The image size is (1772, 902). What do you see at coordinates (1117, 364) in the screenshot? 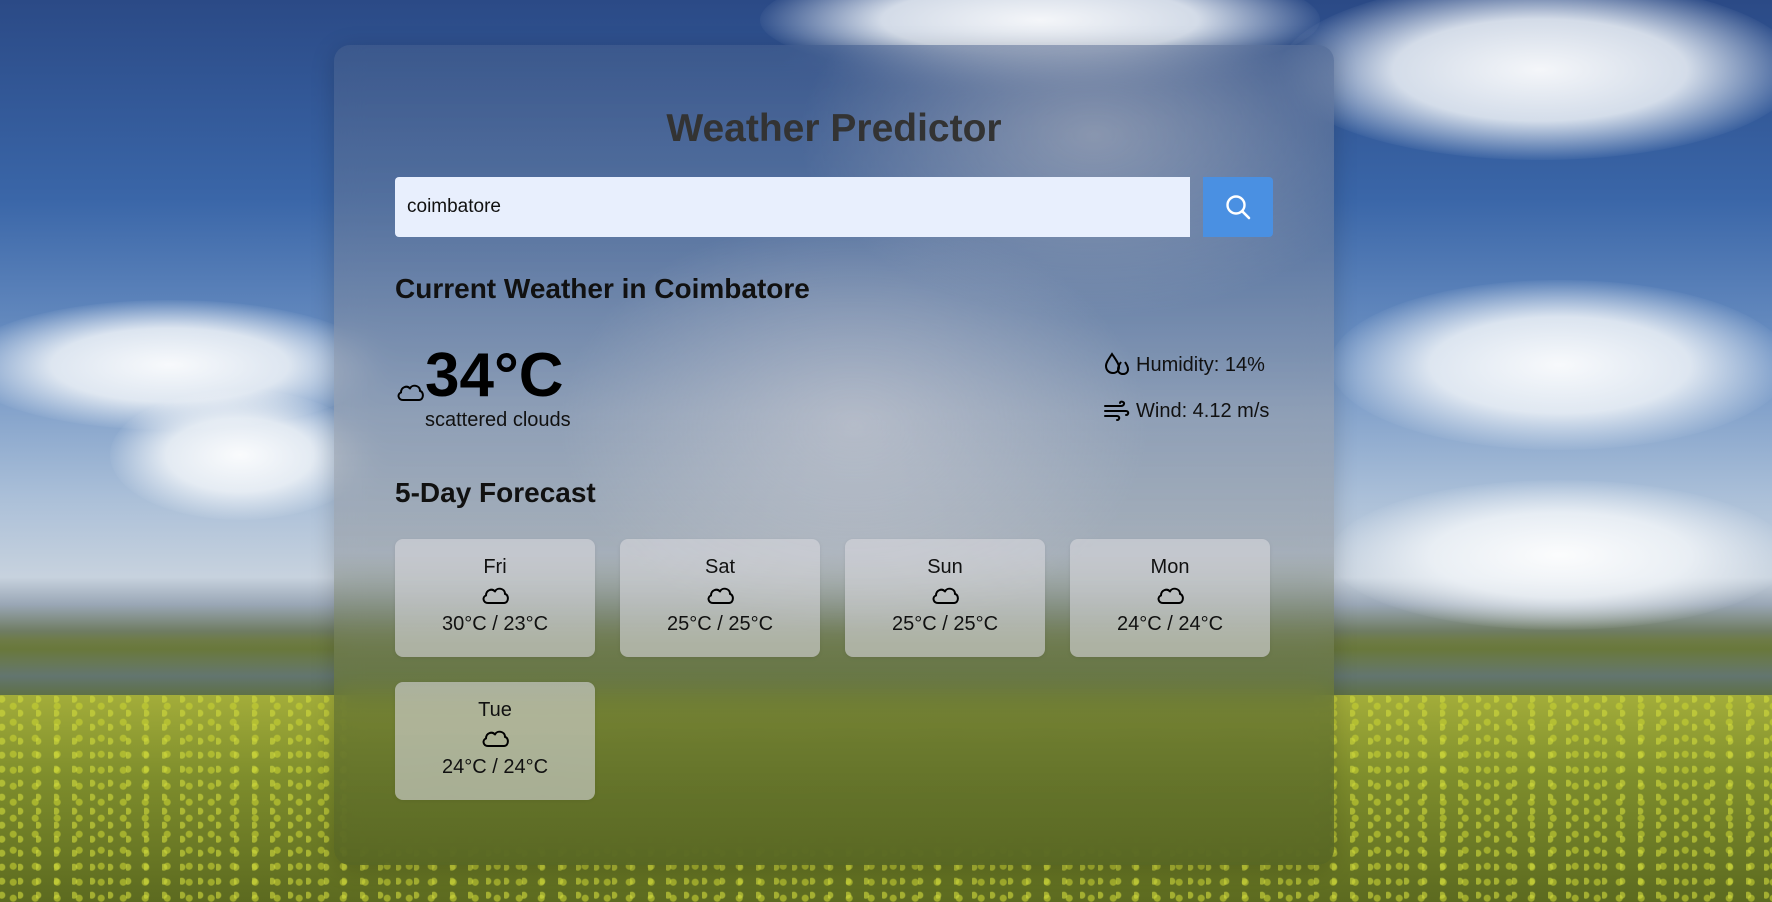
I see `humidity-drops-icon` at bounding box center [1117, 364].